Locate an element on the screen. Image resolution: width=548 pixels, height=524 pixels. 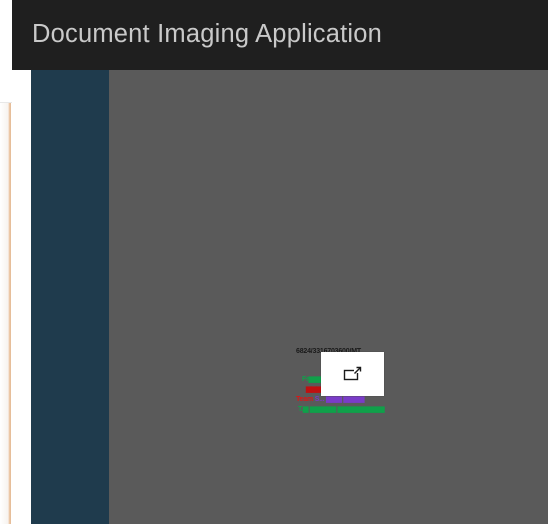
app-title: Document Imaging Application is located at coordinates (207, 33).